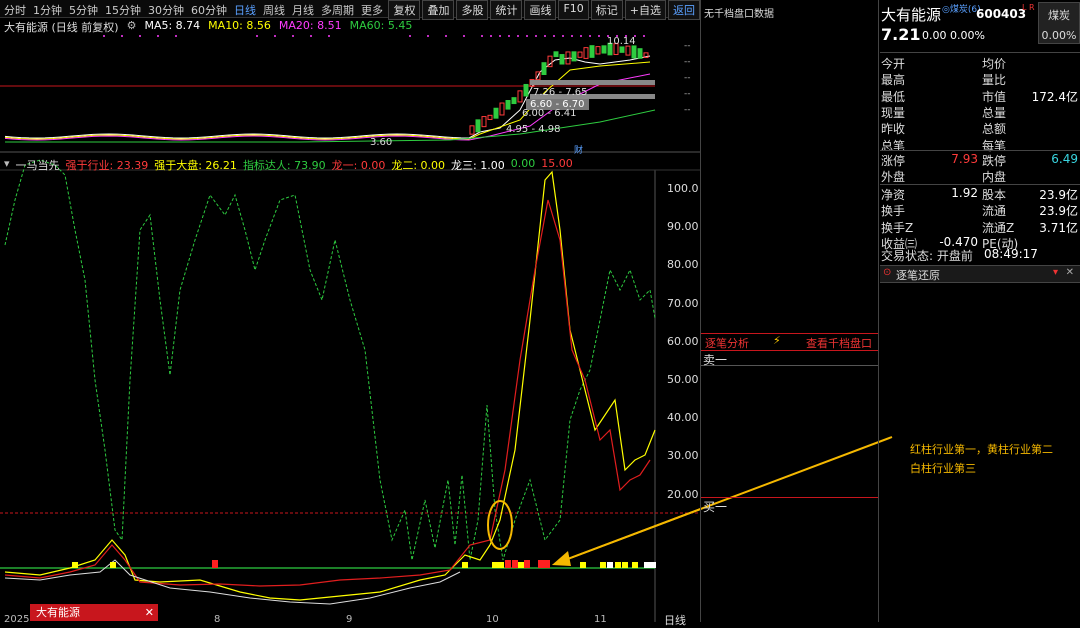 Image resolution: width=1080 pixels, height=628 pixels. What do you see at coordinates (893, 112) in the screenshot?
I see `quote-field-label: 现量` at bounding box center [893, 112].